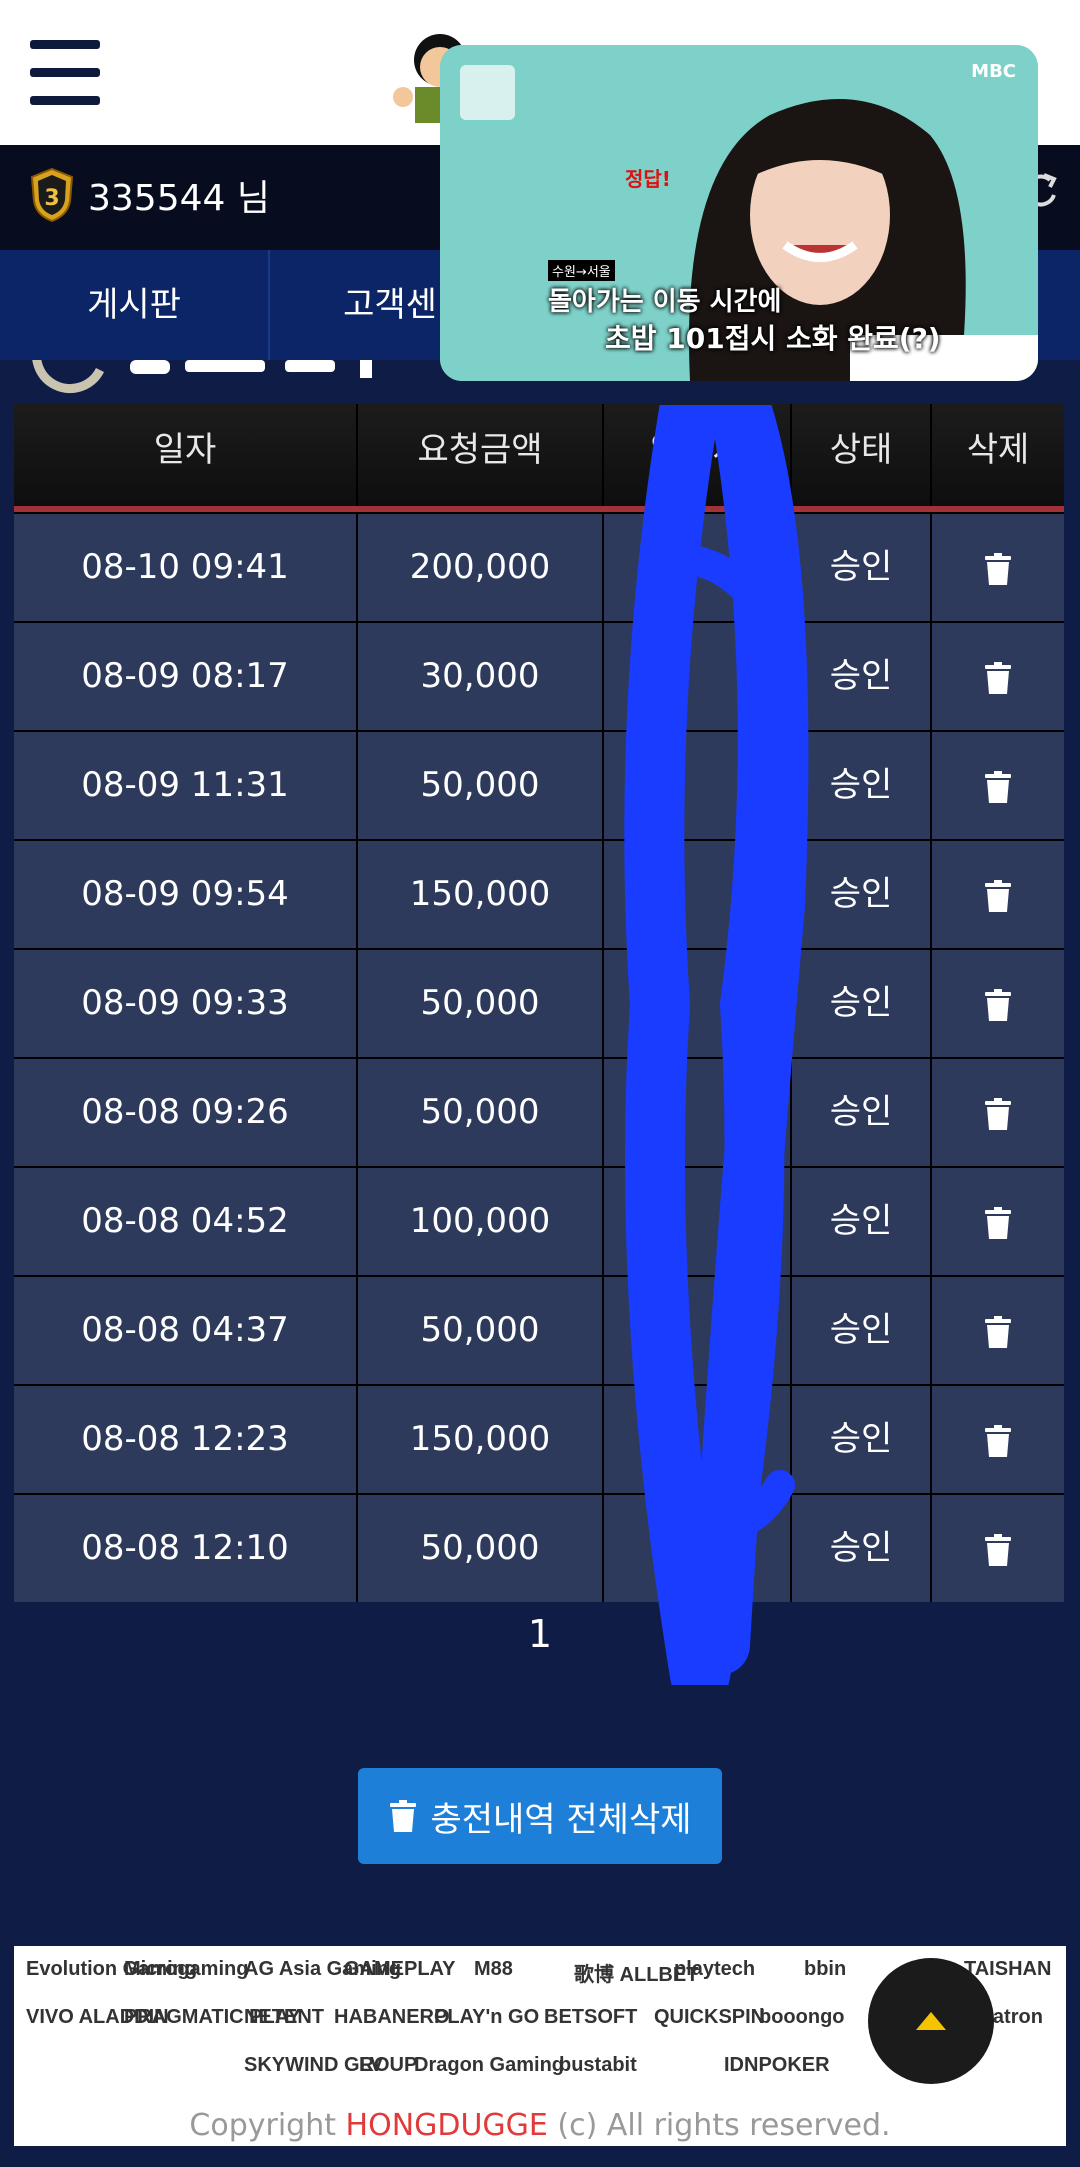 This screenshot has width=1080, height=2167. Describe the element at coordinates (487, 2017) in the screenshot. I see `provider-logo: PLAY'n GO` at that location.